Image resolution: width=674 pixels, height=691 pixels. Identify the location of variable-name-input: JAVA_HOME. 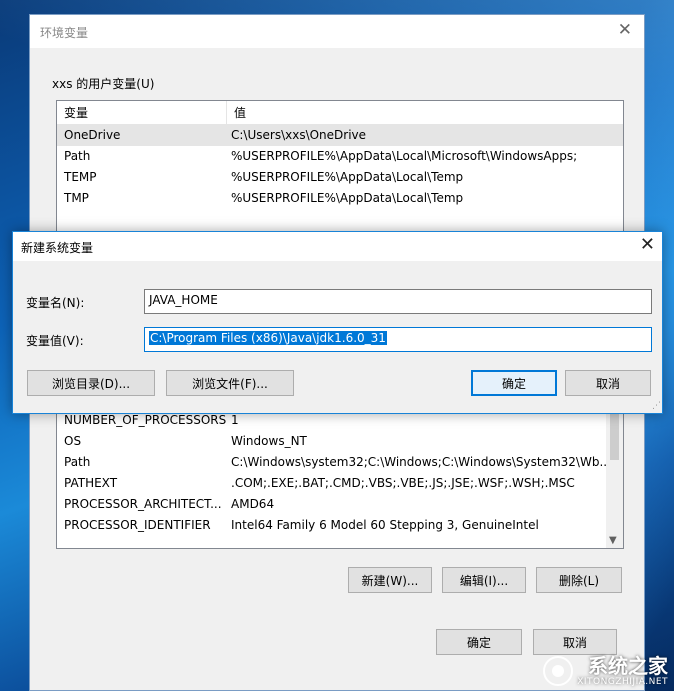
(398, 301).